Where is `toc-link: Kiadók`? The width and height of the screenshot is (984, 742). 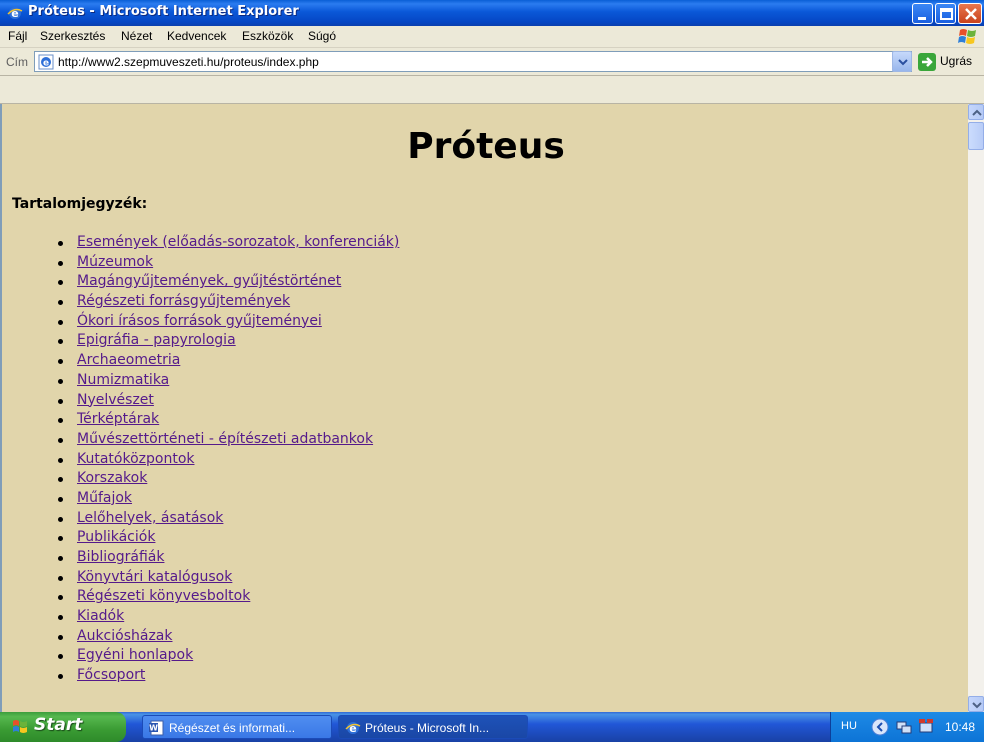
toc-link: Kiadók is located at coordinates (100, 616).